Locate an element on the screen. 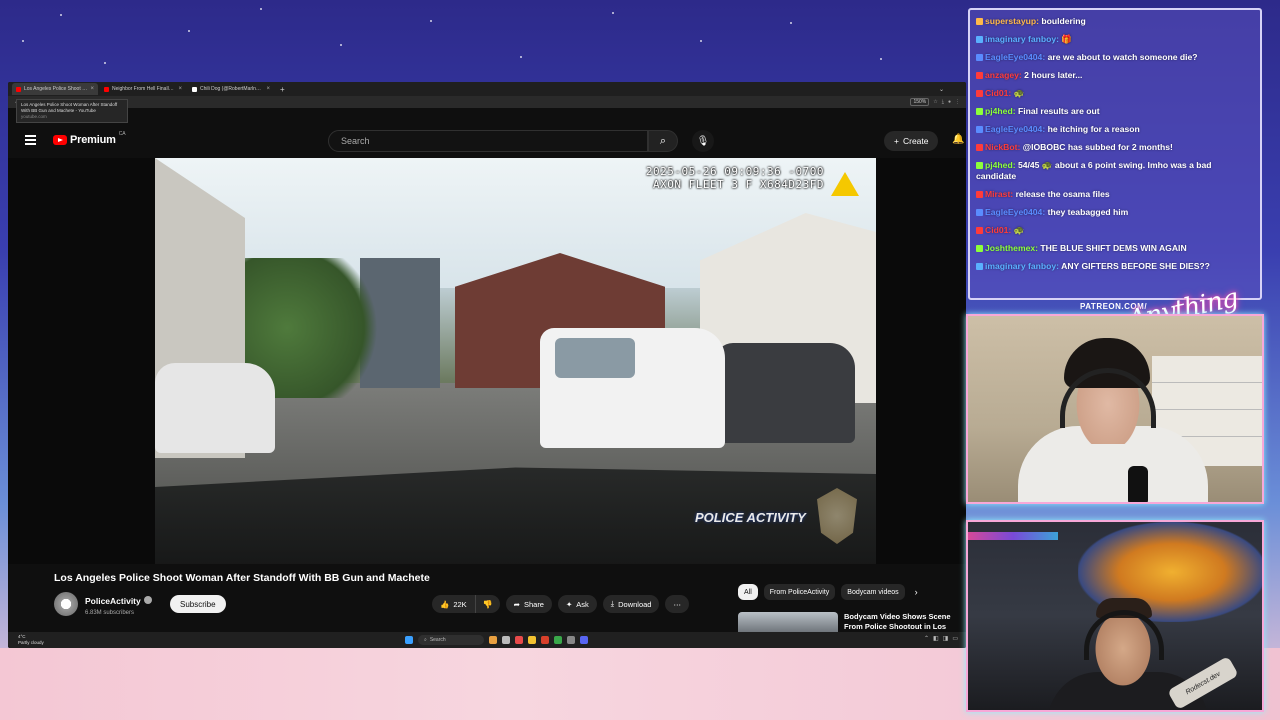  channel-avatar is located at coordinates (66, 603).